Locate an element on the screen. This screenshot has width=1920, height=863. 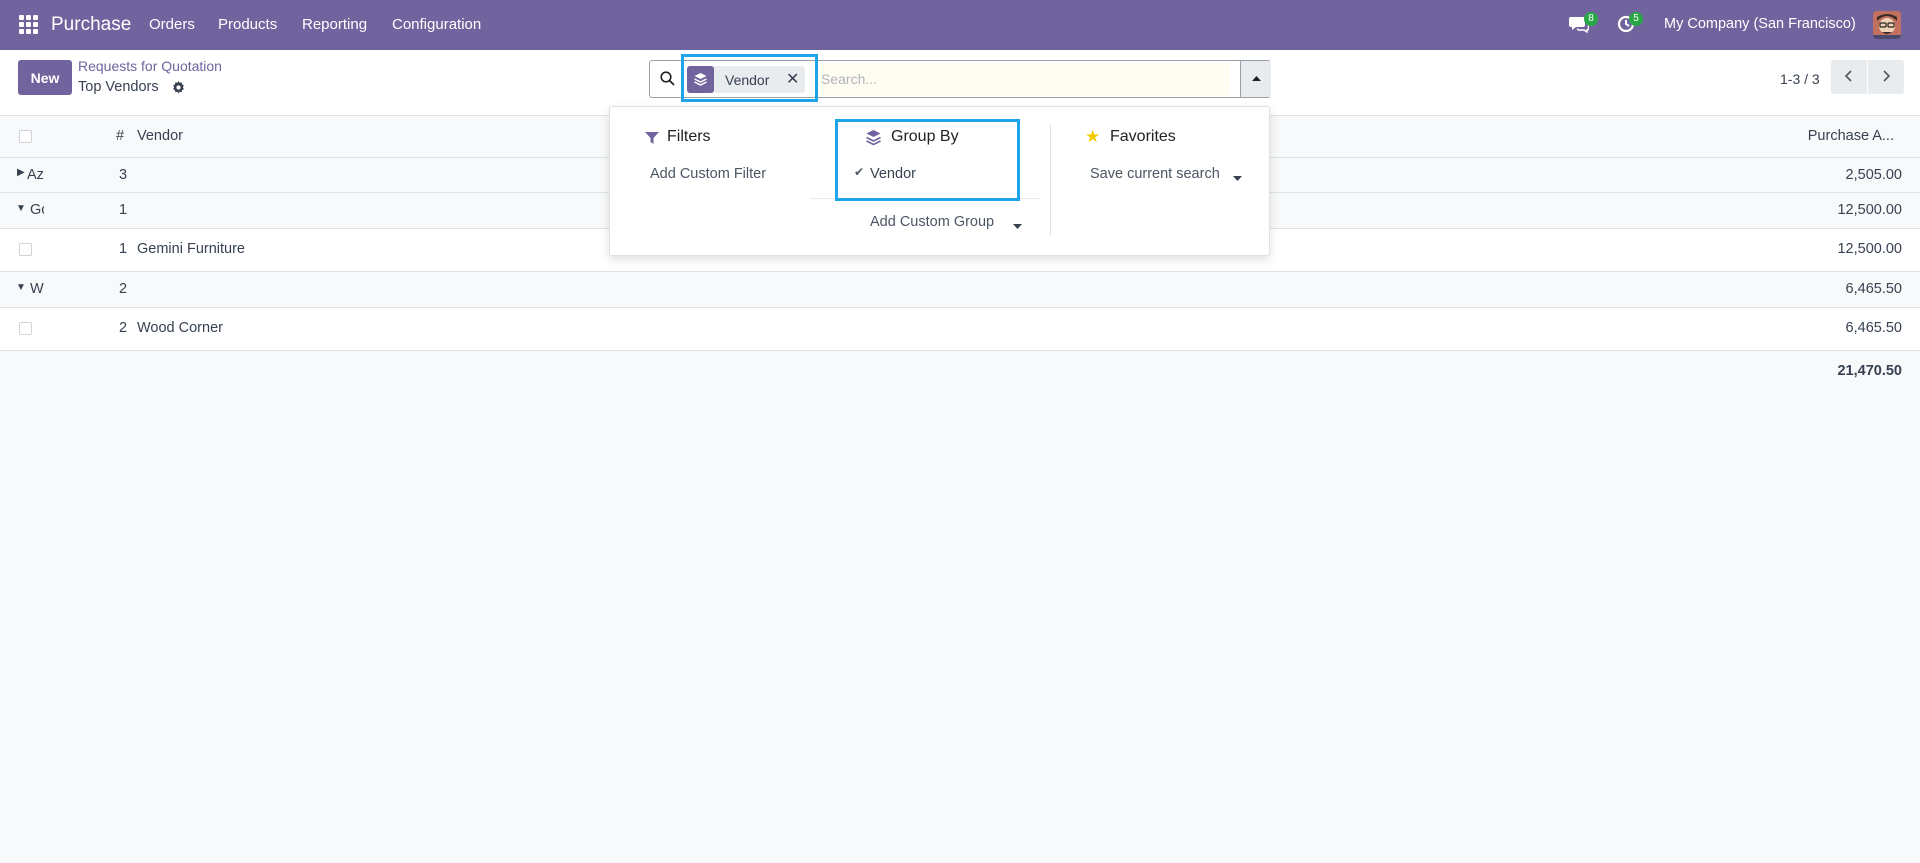
add-custom-filter: Add Custom Filter is located at coordinates (708, 174).